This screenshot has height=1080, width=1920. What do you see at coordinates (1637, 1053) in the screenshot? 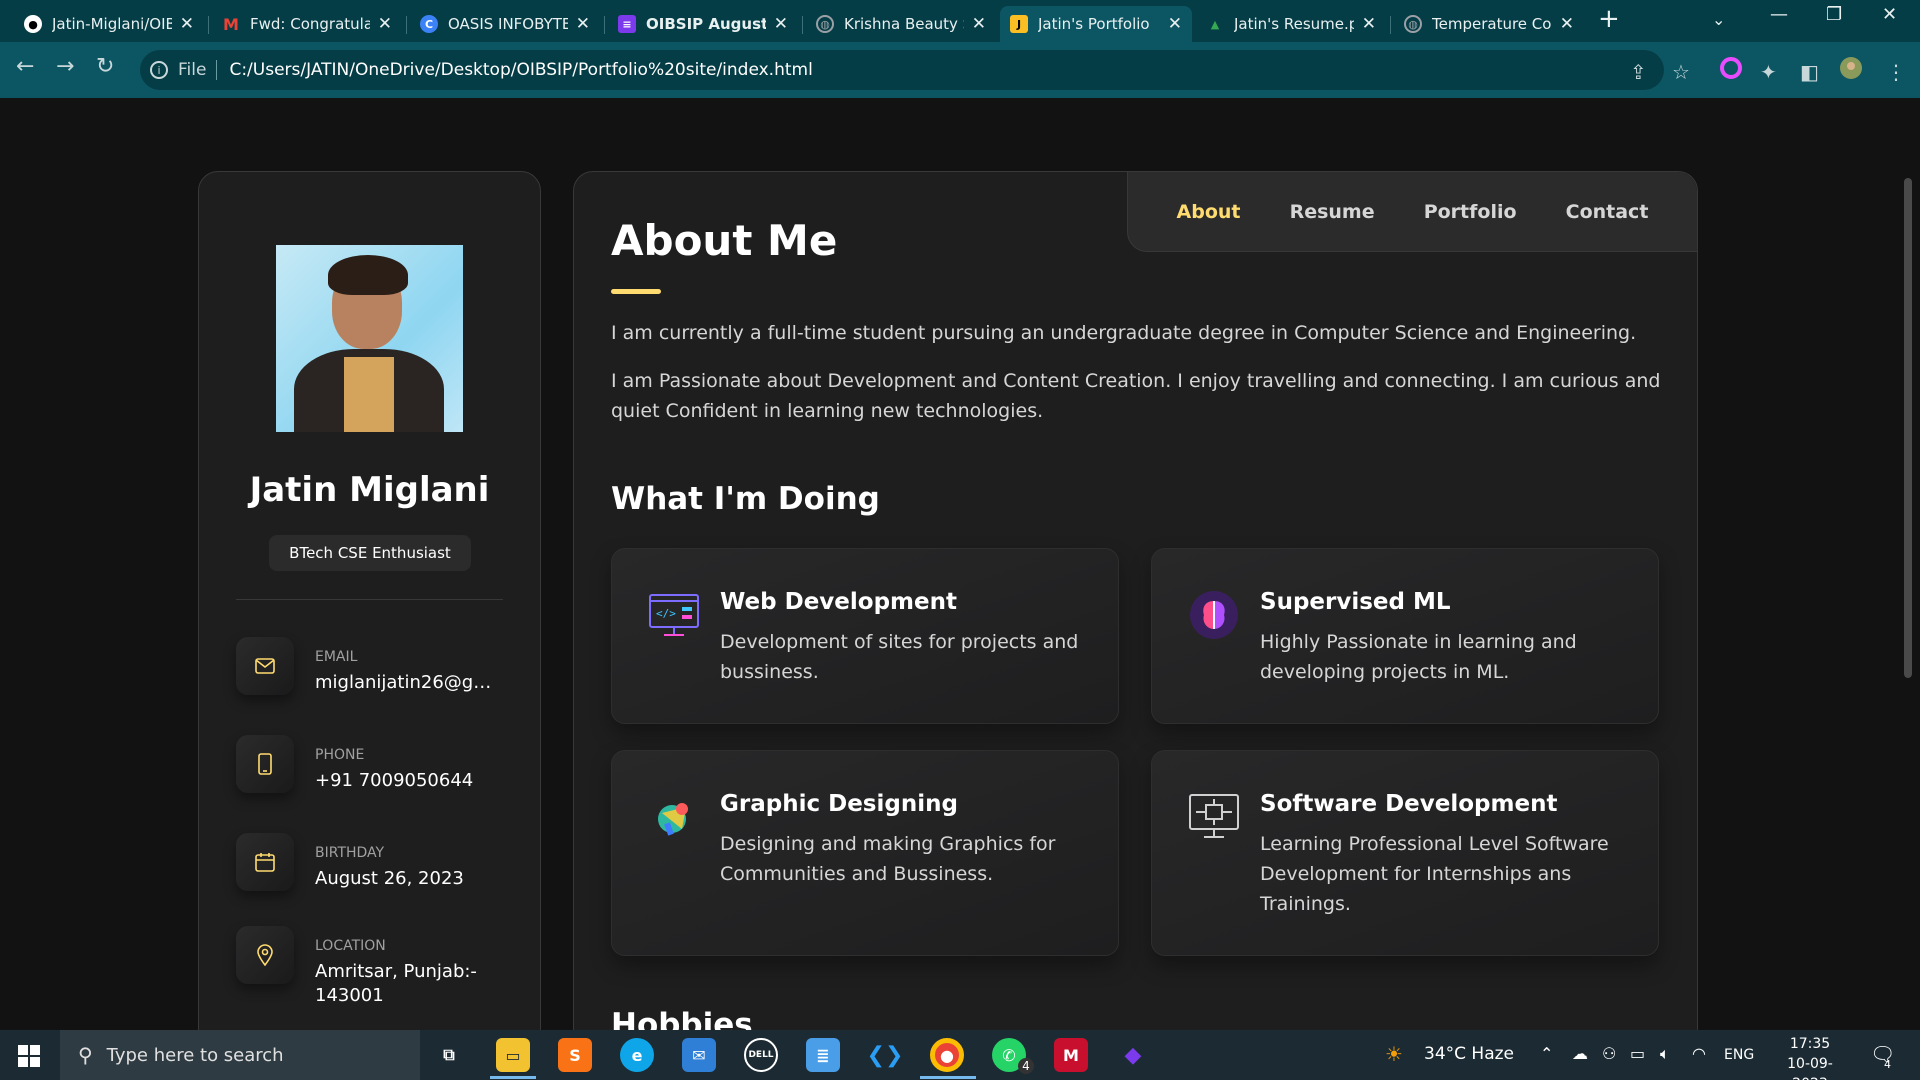
I see `battery-icon: ▭` at bounding box center [1637, 1053].